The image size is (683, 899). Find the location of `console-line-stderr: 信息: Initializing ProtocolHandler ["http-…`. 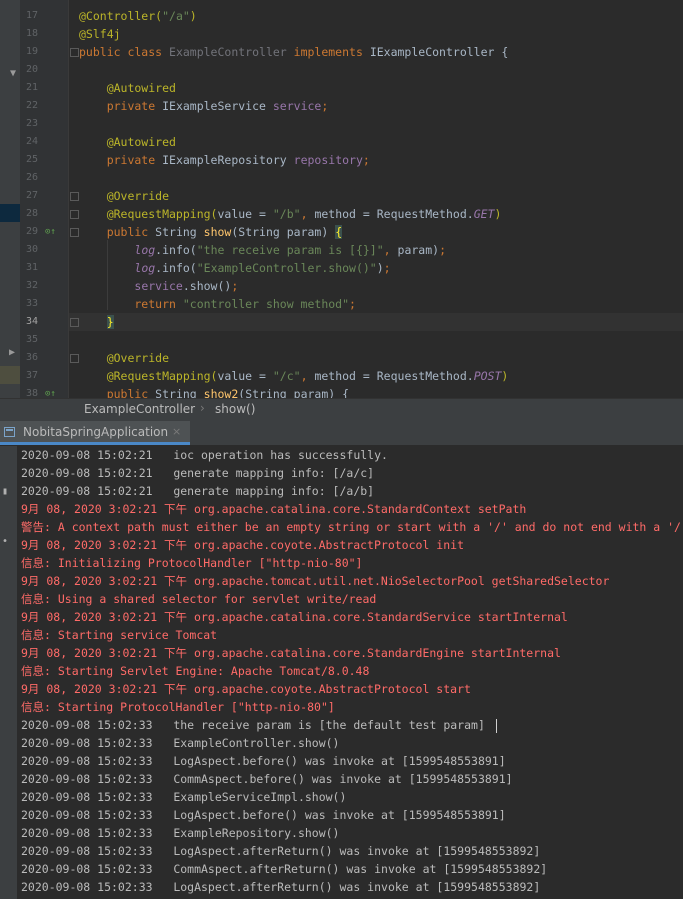

console-line-stderr: 信息: Initializing ProtocolHandler ["http-… is located at coordinates (192, 563).